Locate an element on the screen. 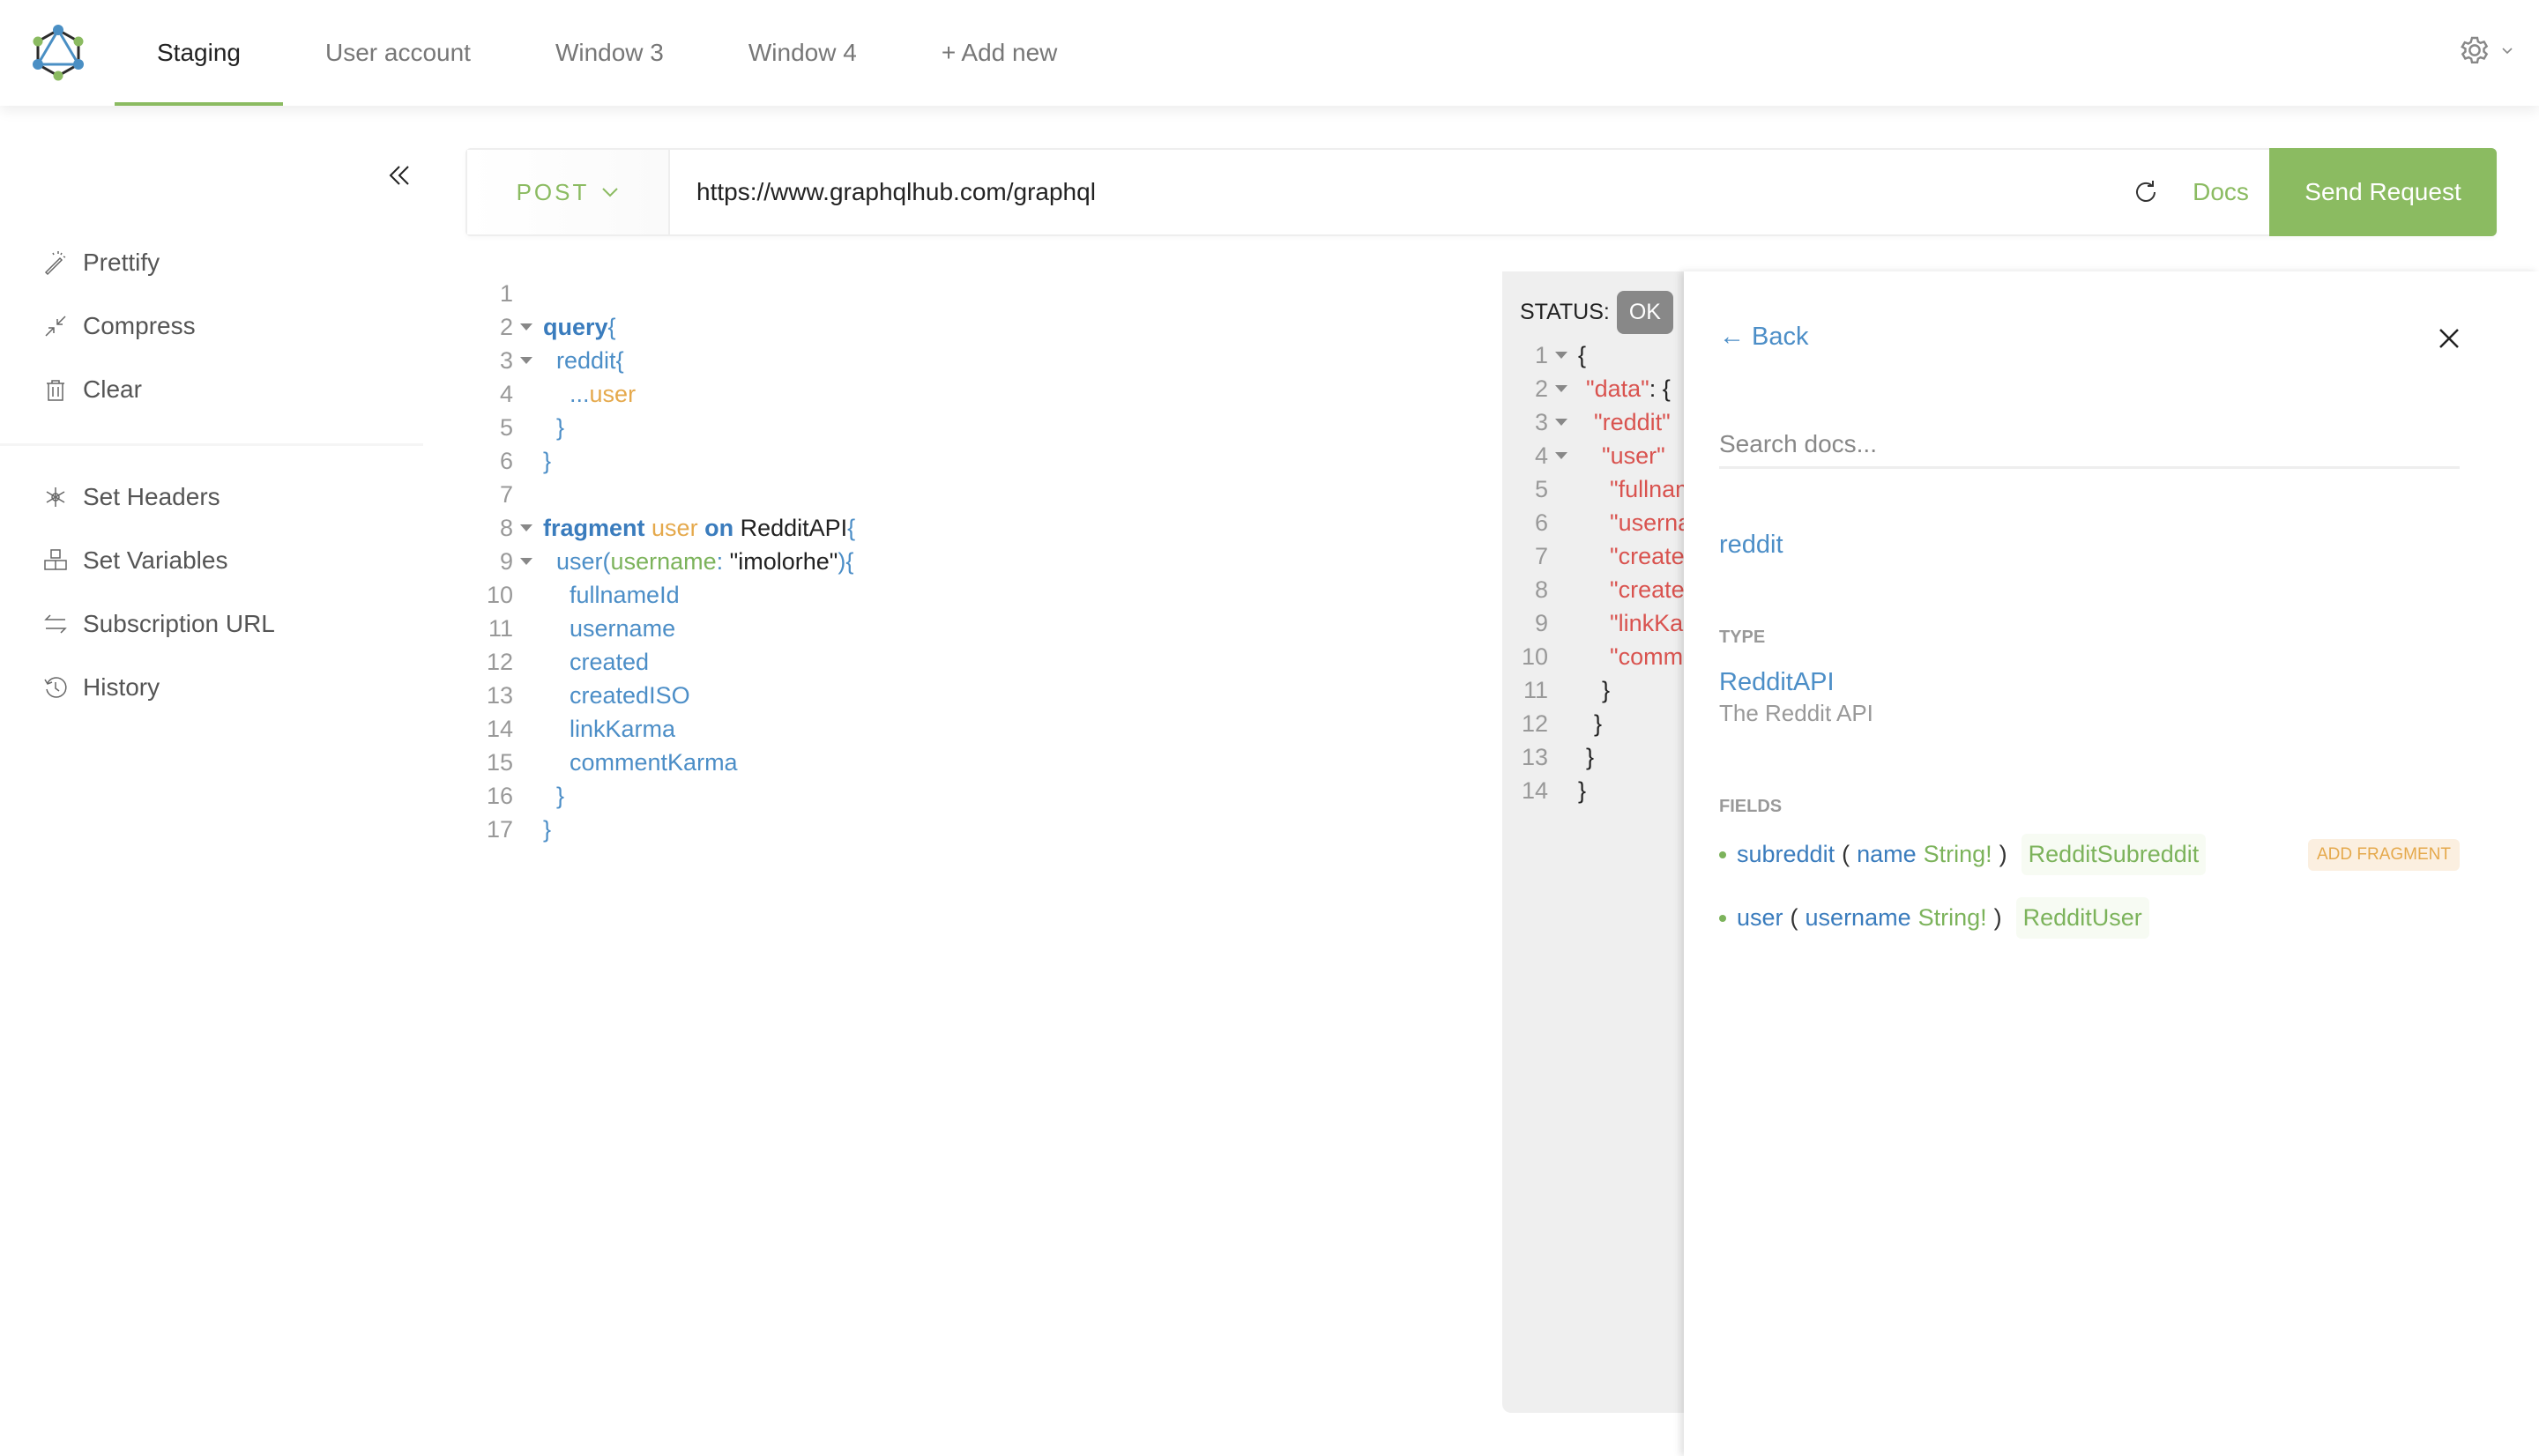  result-line: 11} is located at coordinates (1593, 690).